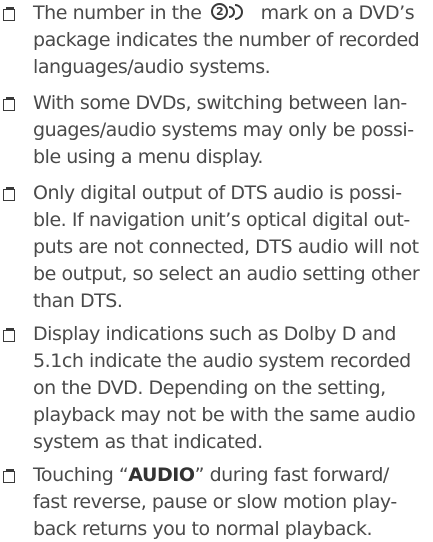 This screenshot has height=542, width=433. Describe the element at coordinates (224, 415) in the screenshot. I see `note-line: playback may not be with the same audio` at that location.